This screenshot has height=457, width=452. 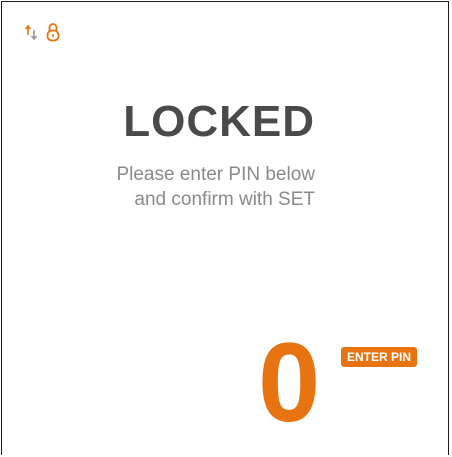 What do you see at coordinates (42, 34) in the screenshot?
I see `status-icons` at bounding box center [42, 34].